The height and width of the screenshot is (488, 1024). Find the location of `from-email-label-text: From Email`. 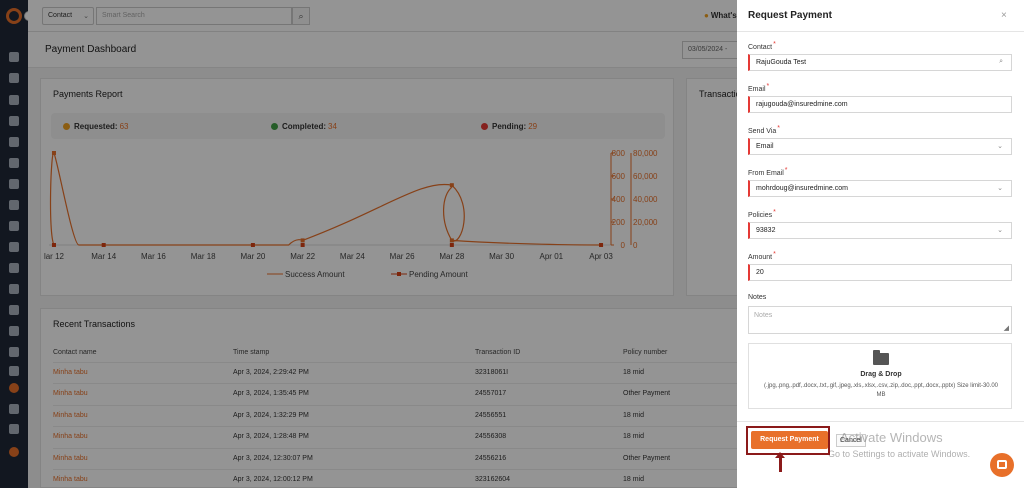

from-email-label-text: From Email is located at coordinates (766, 173).